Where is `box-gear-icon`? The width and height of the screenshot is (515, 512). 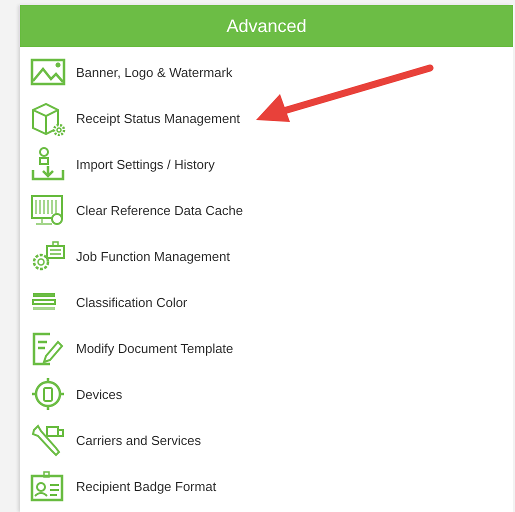 box-gear-icon is located at coordinates (48, 118).